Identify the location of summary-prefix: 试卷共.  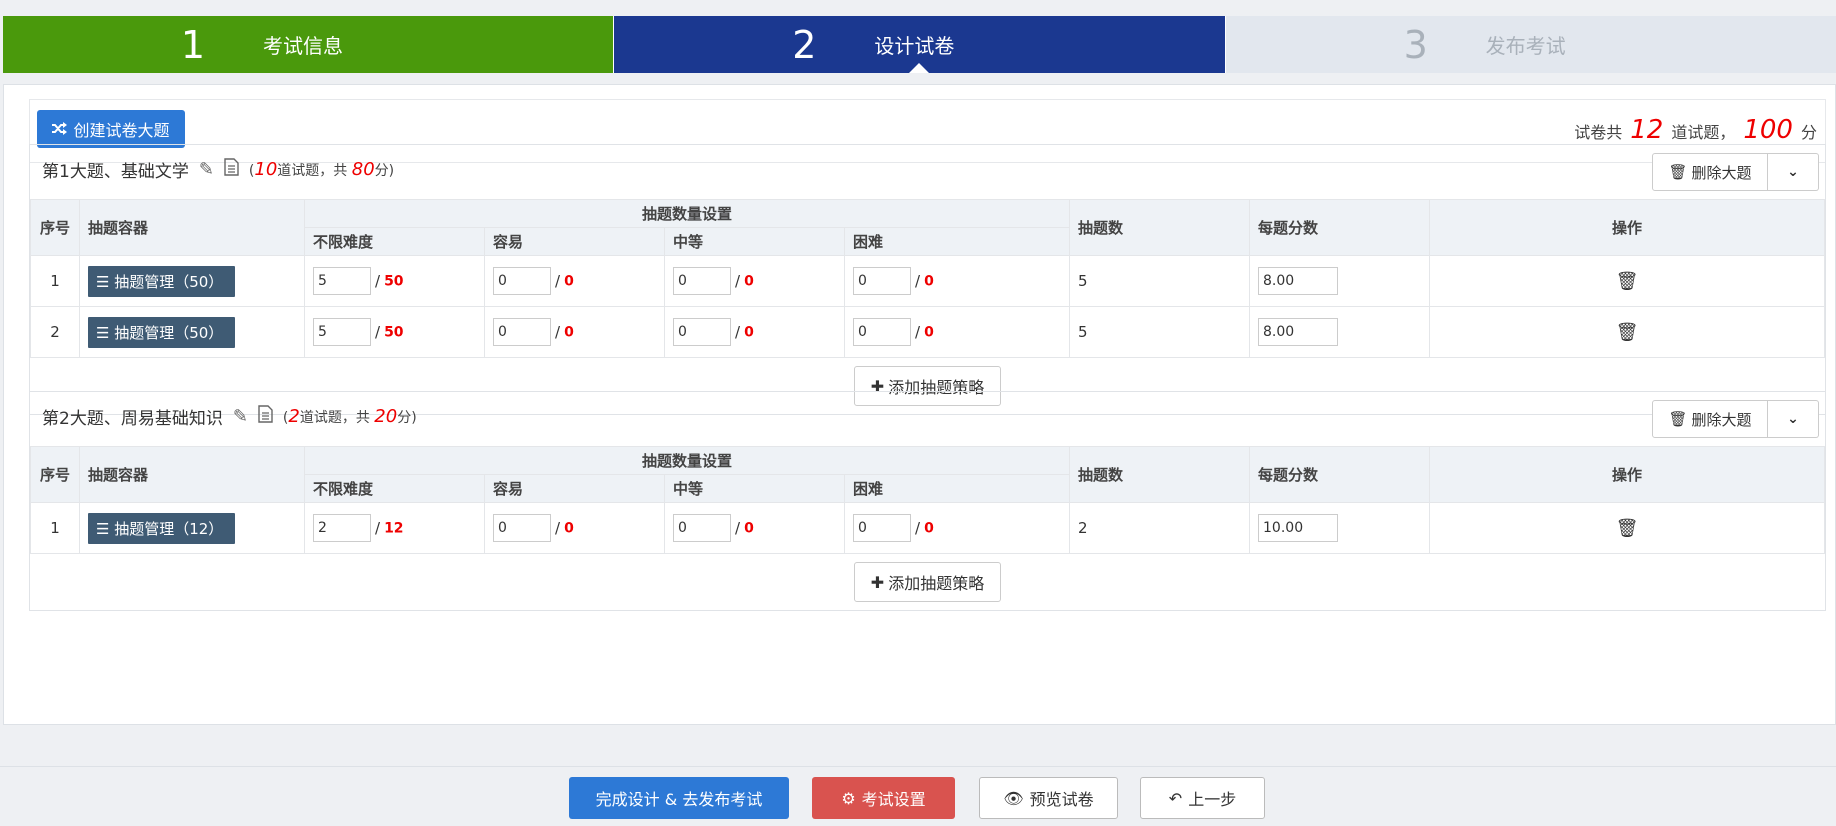
(1598, 132).